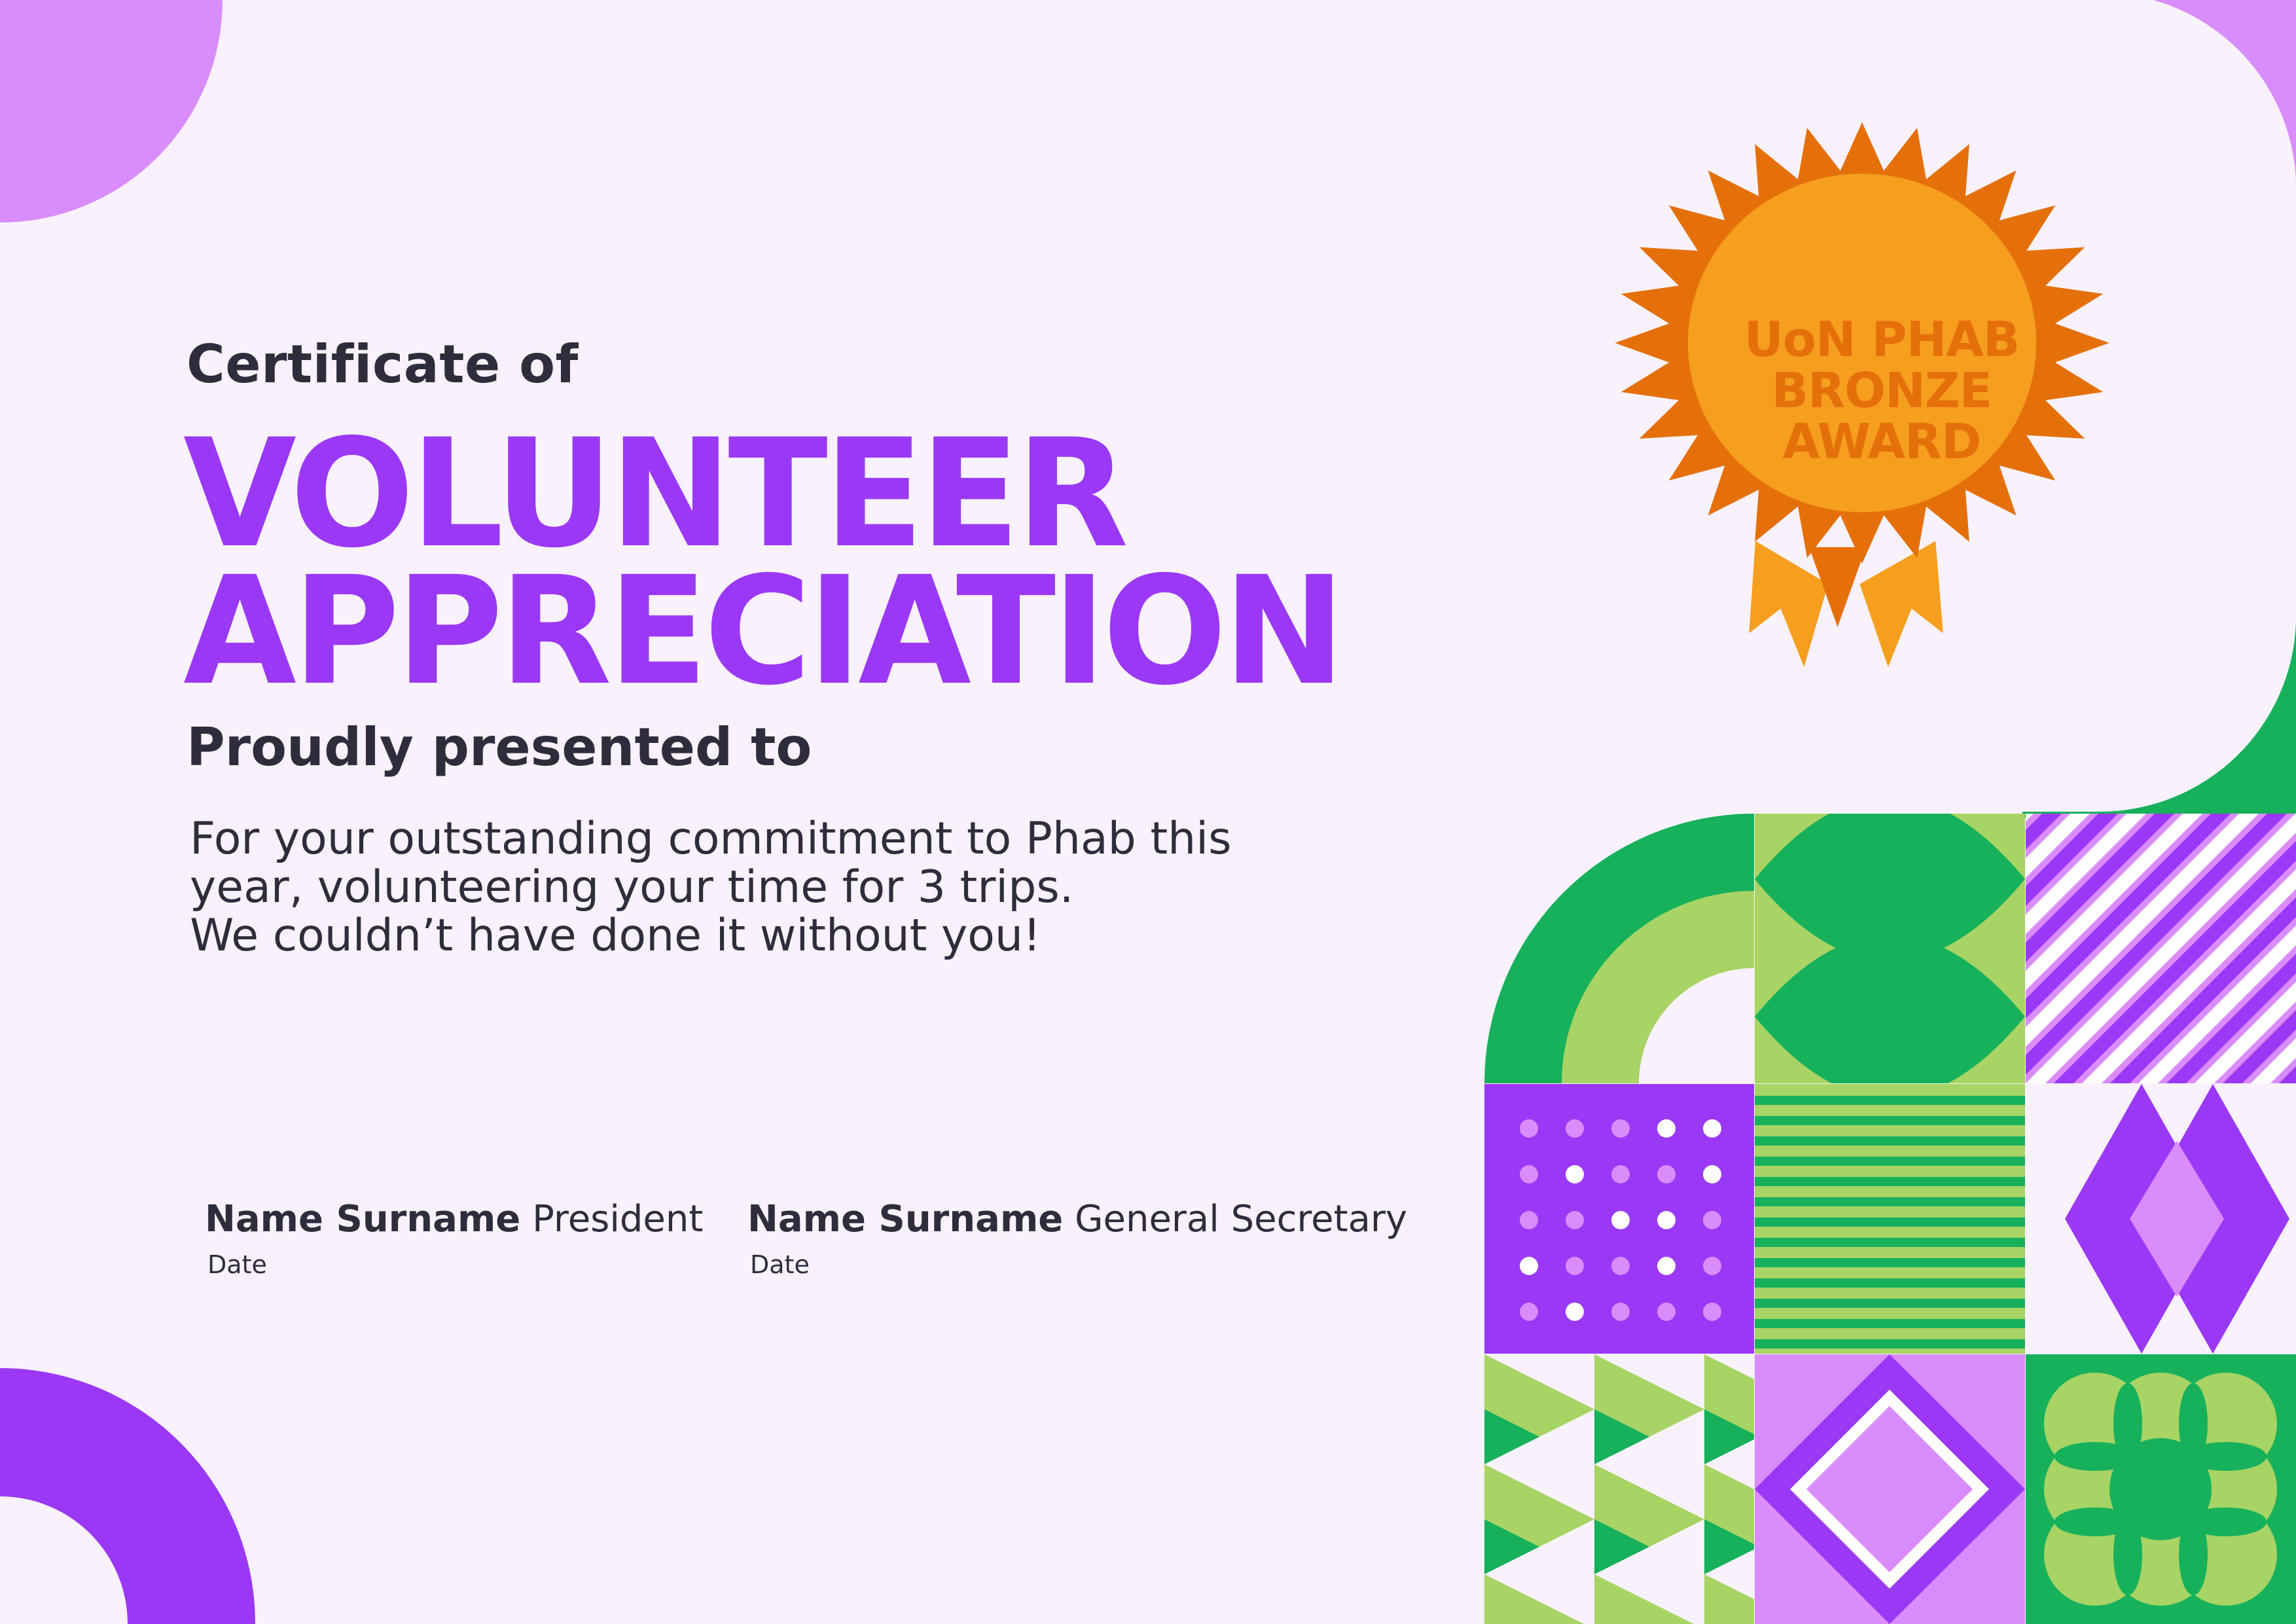 The image size is (2296, 1624). Describe the element at coordinates (1241, 1219) in the screenshot. I see `signer-role: General Secretary` at that location.